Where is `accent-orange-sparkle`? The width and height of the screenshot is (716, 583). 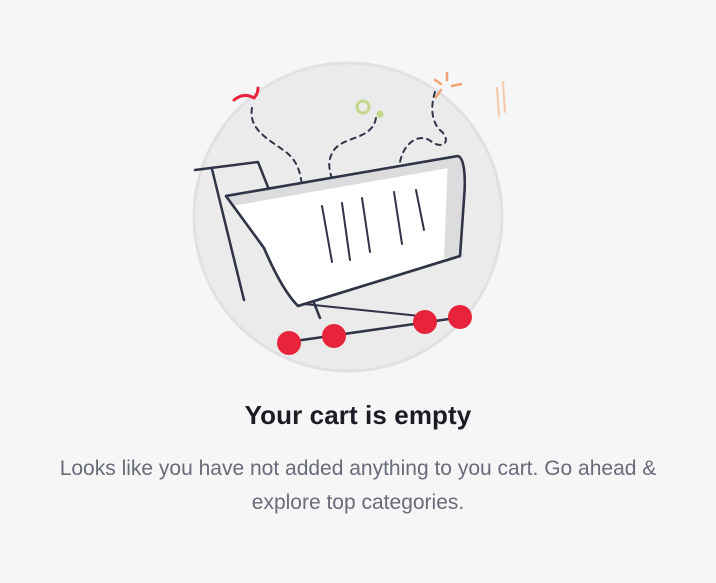 accent-orange-sparkle is located at coordinates (448, 85).